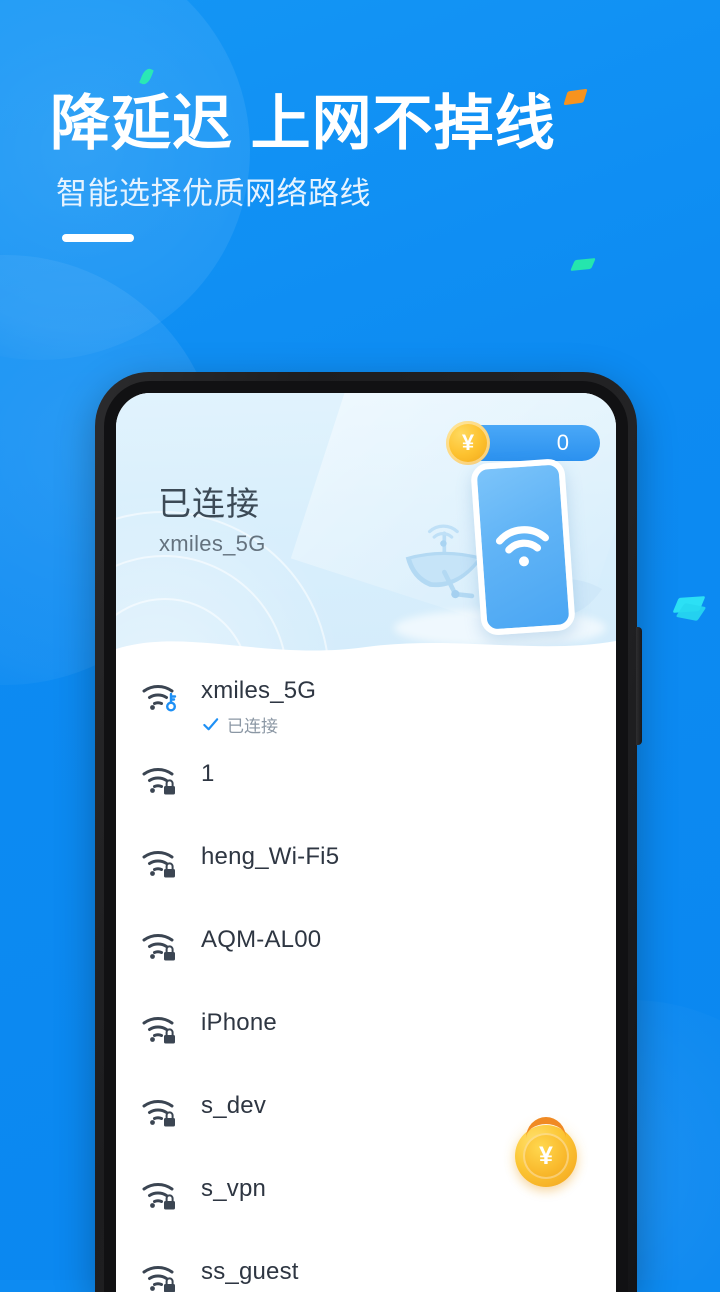 The width and height of the screenshot is (720, 1292). What do you see at coordinates (366, 1038) in the screenshot?
I see `wifi-list-item: iPhone` at bounding box center [366, 1038].